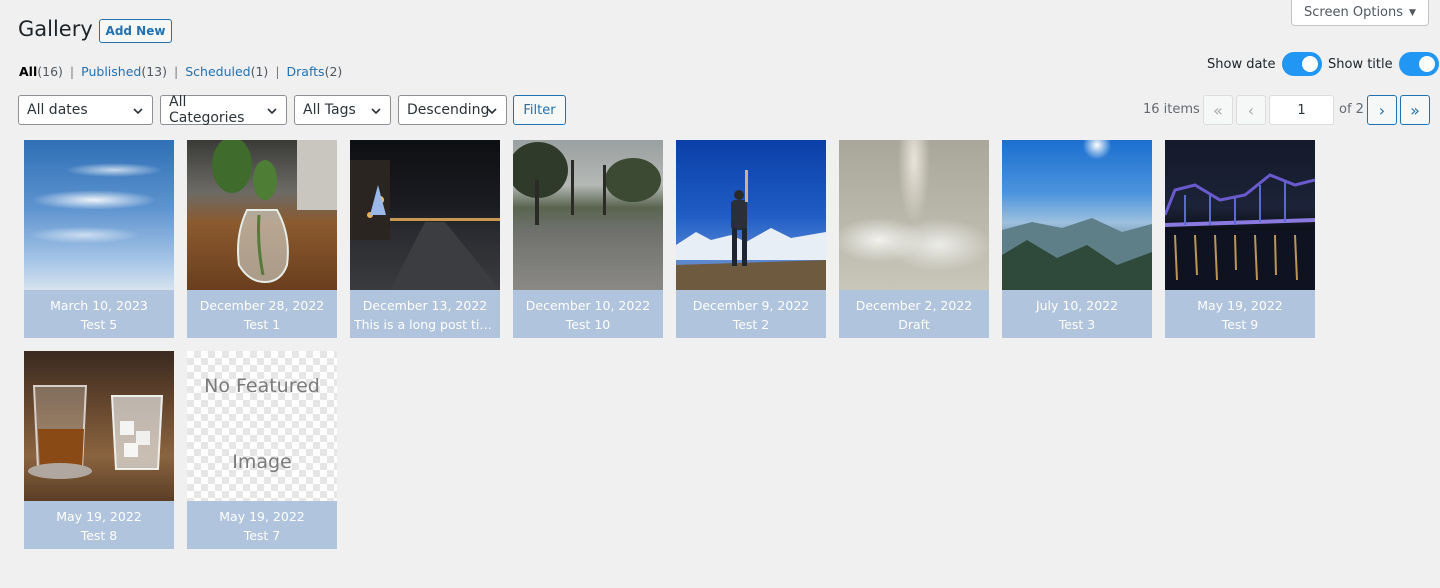 The height and width of the screenshot is (588, 1440). I want to click on view-published-link: Published, so click(111, 71).